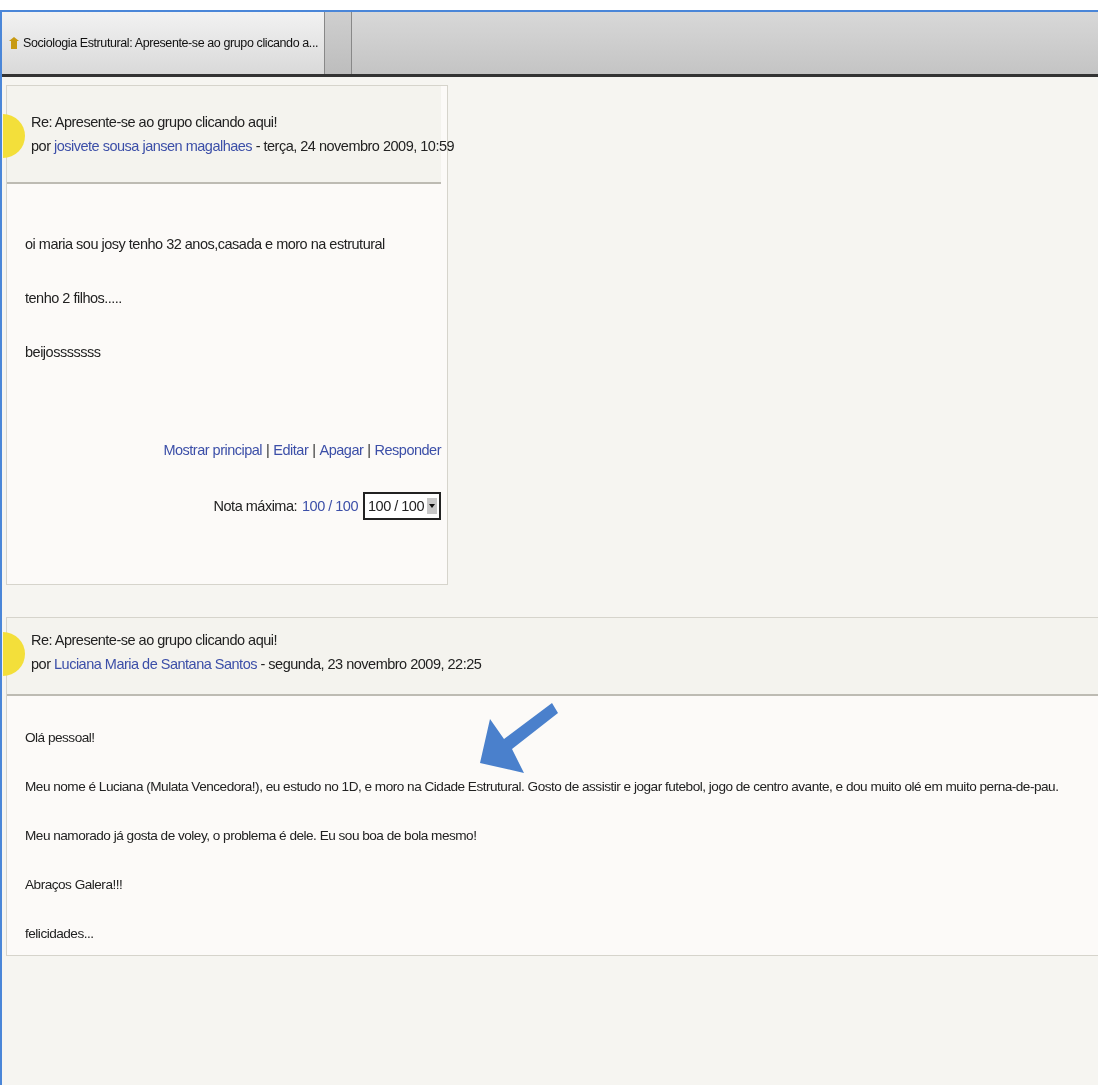  Describe the element at coordinates (153, 146) in the screenshot. I see `author-link: josivete sousa jansen magalhaes` at that location.